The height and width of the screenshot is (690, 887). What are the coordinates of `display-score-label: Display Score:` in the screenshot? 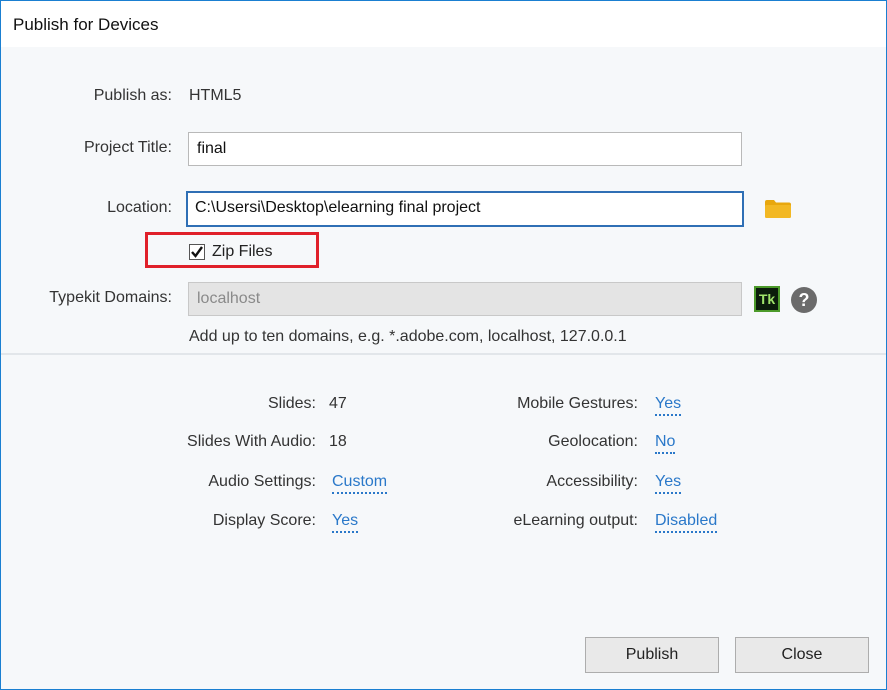 It's located at (264, 520).